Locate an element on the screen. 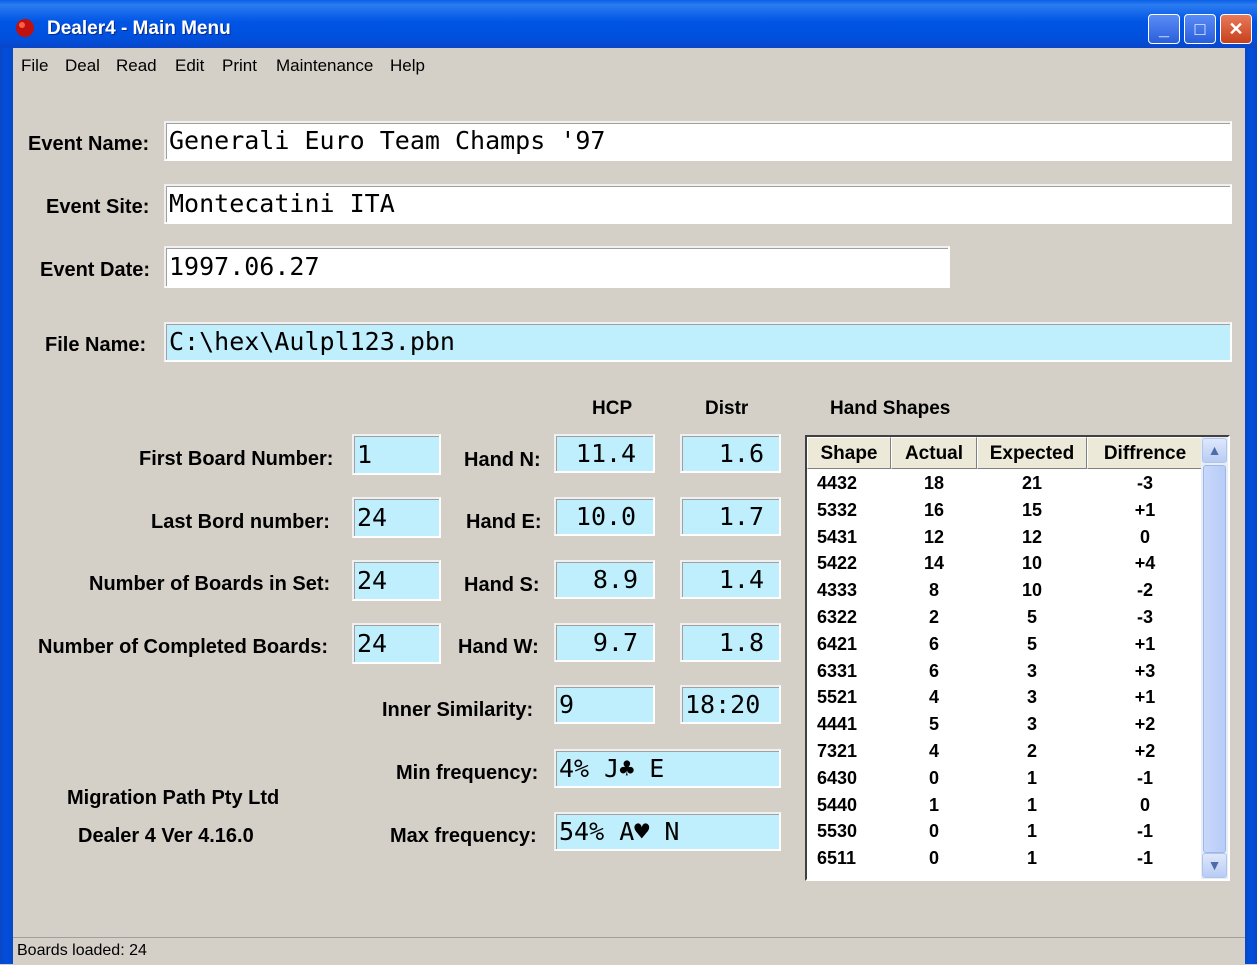 This screenshot has width=1257, height=965. col-diffrence: Diffrence is located at coordinates (1145, 453).